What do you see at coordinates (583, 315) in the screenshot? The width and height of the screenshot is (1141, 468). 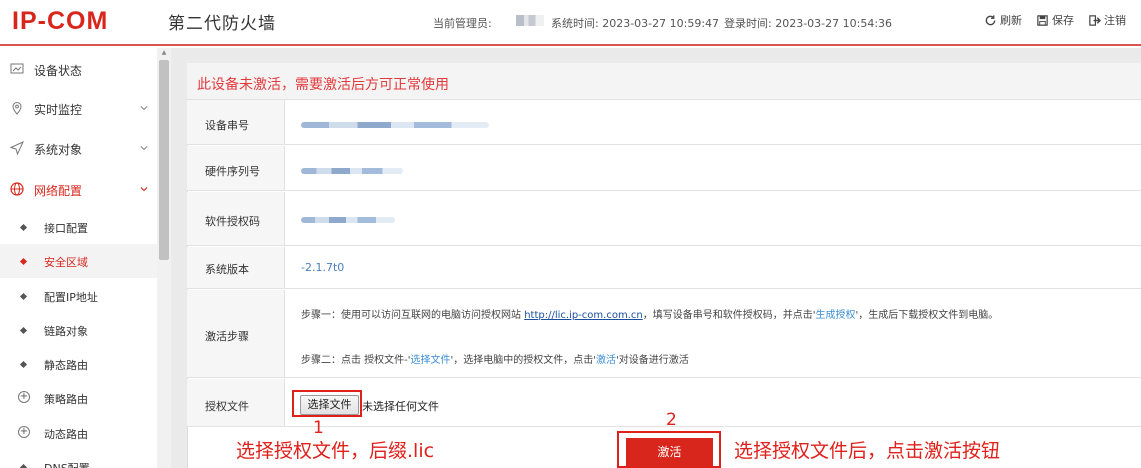 I see `license-site-link: http://lic.ip-com.com.cn` at bounding box center [583, 315].